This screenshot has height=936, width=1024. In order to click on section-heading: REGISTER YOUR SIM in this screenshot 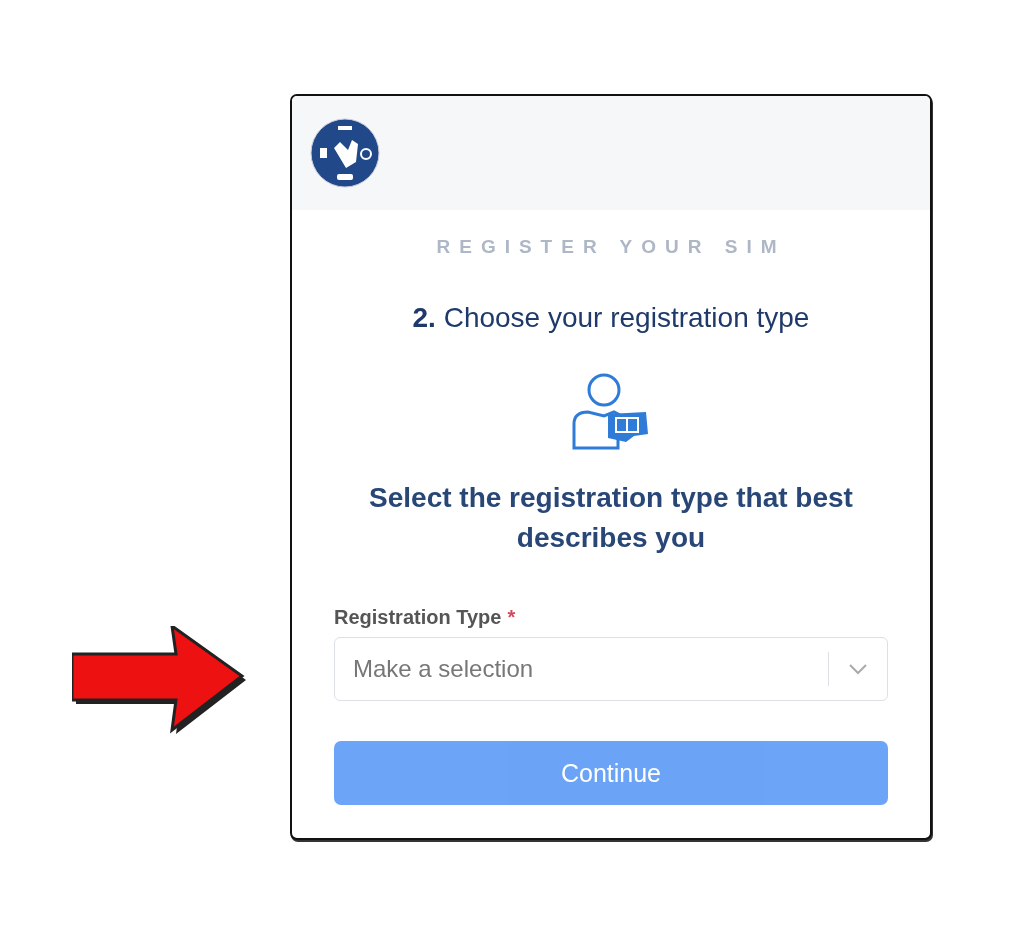, I will do `click(611, 247)`.